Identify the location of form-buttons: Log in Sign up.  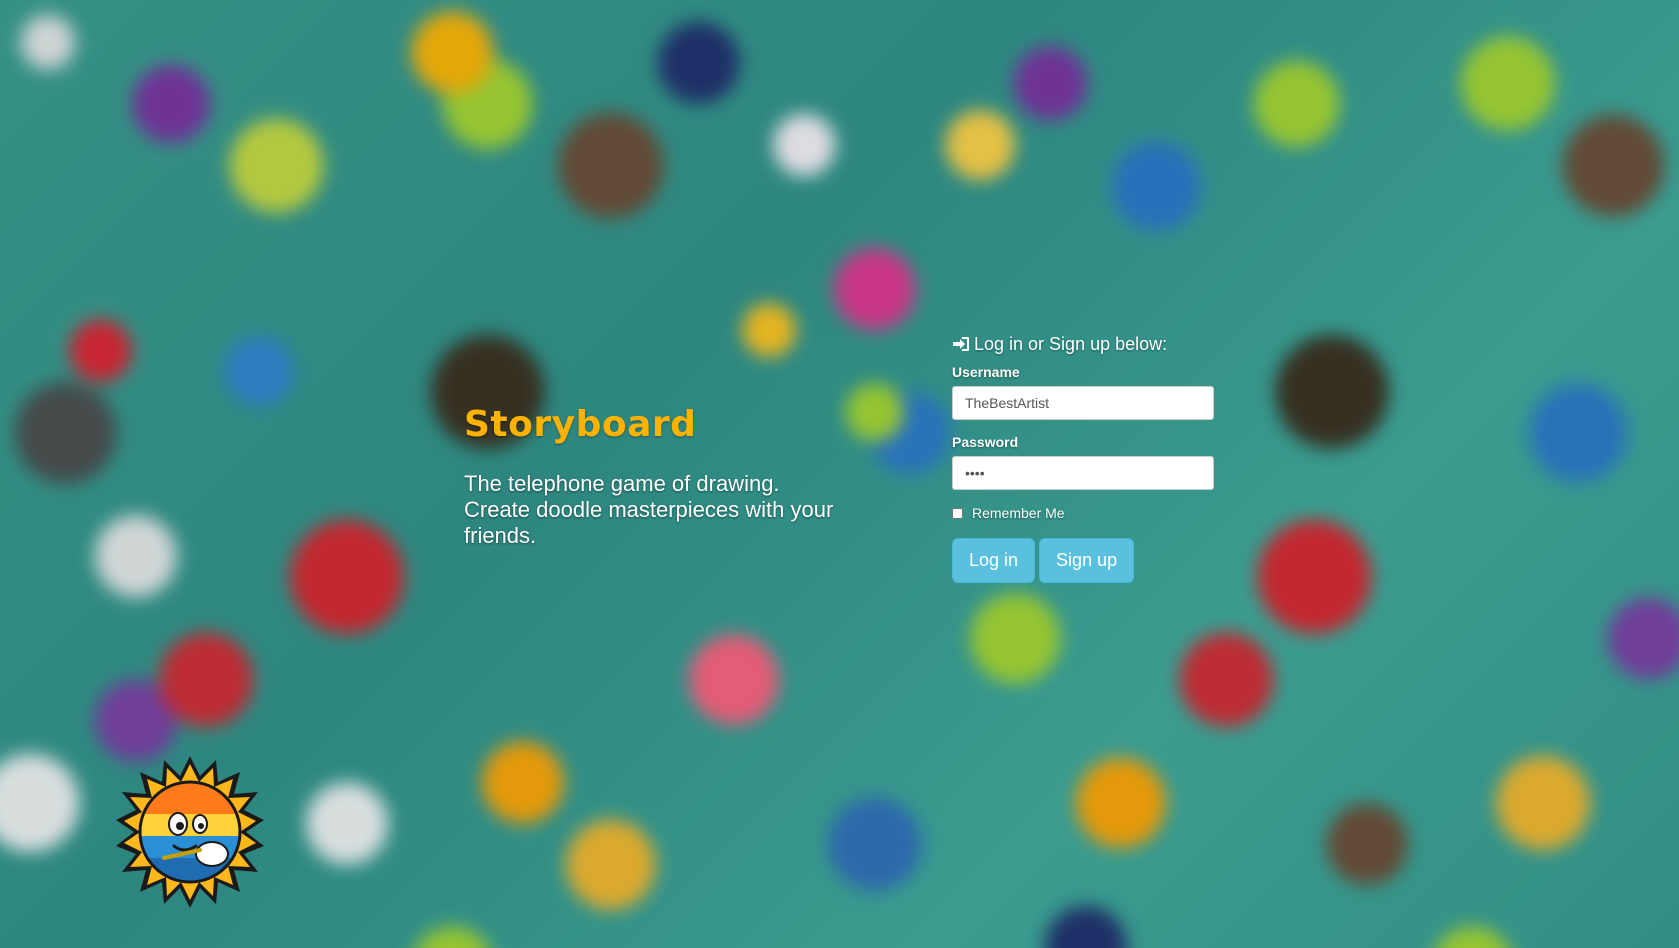
(1083, 560).